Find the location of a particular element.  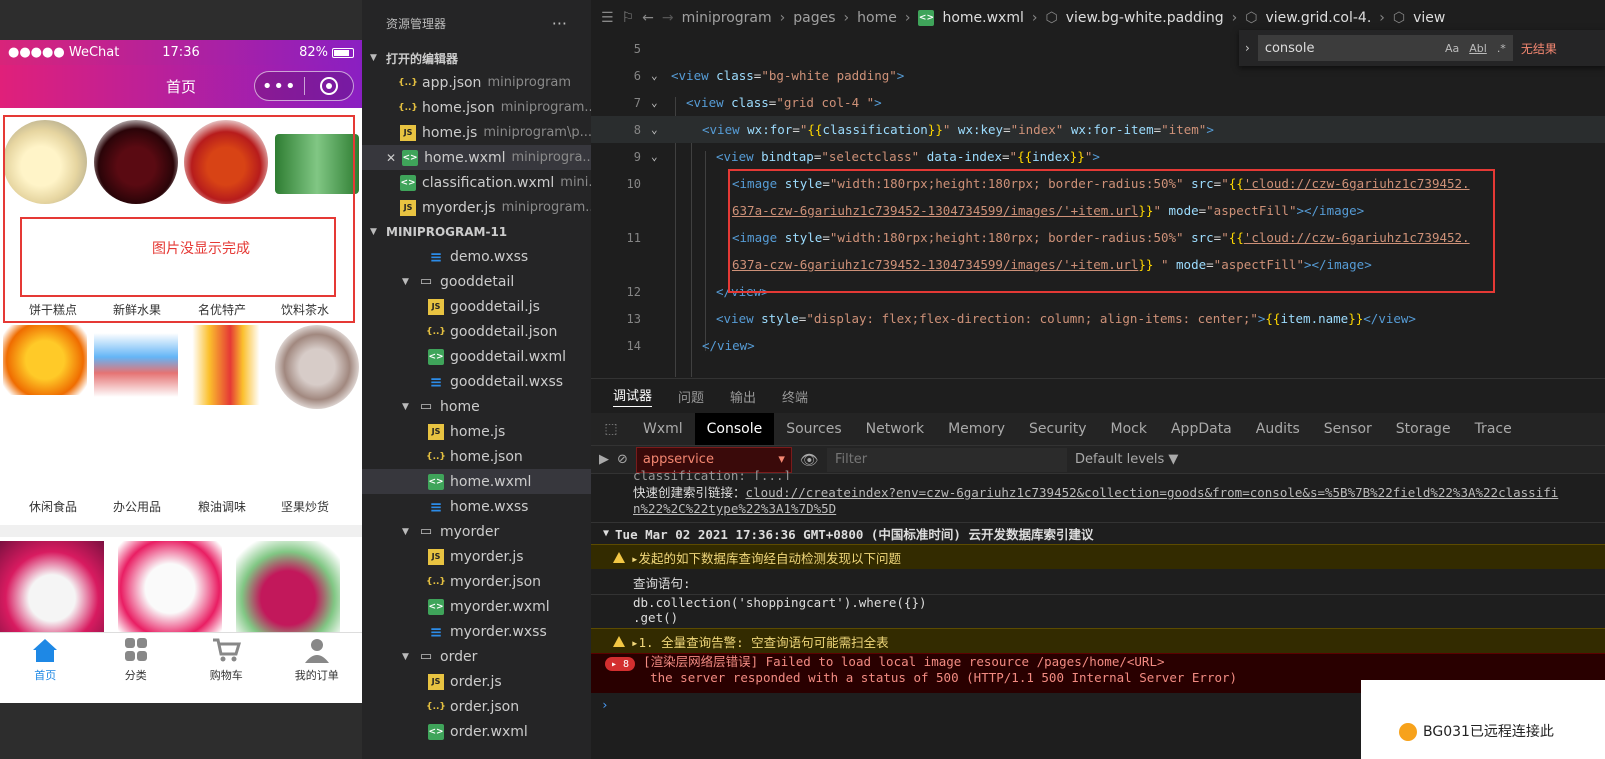

devtools-tab-security: Security is located at coordinates (1058, 429).